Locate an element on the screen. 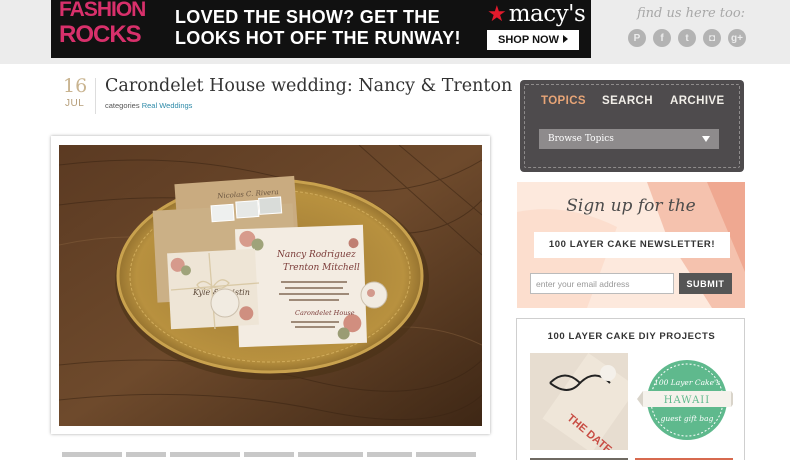 Image resolution: width=790 pixels, height=460 pixels. svg-text: Nancy Rodriguez is located at coordinates (316, 255).